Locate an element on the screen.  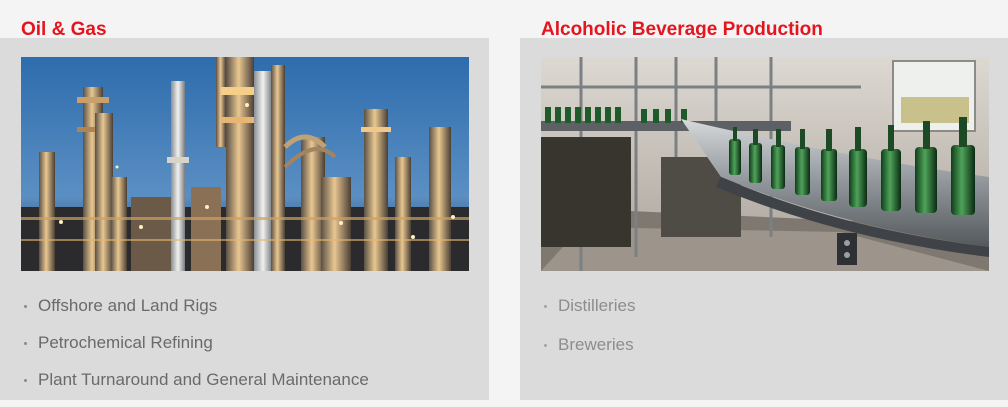
industry-list: Distilleries Breweries is located at coordinates (589, 335).